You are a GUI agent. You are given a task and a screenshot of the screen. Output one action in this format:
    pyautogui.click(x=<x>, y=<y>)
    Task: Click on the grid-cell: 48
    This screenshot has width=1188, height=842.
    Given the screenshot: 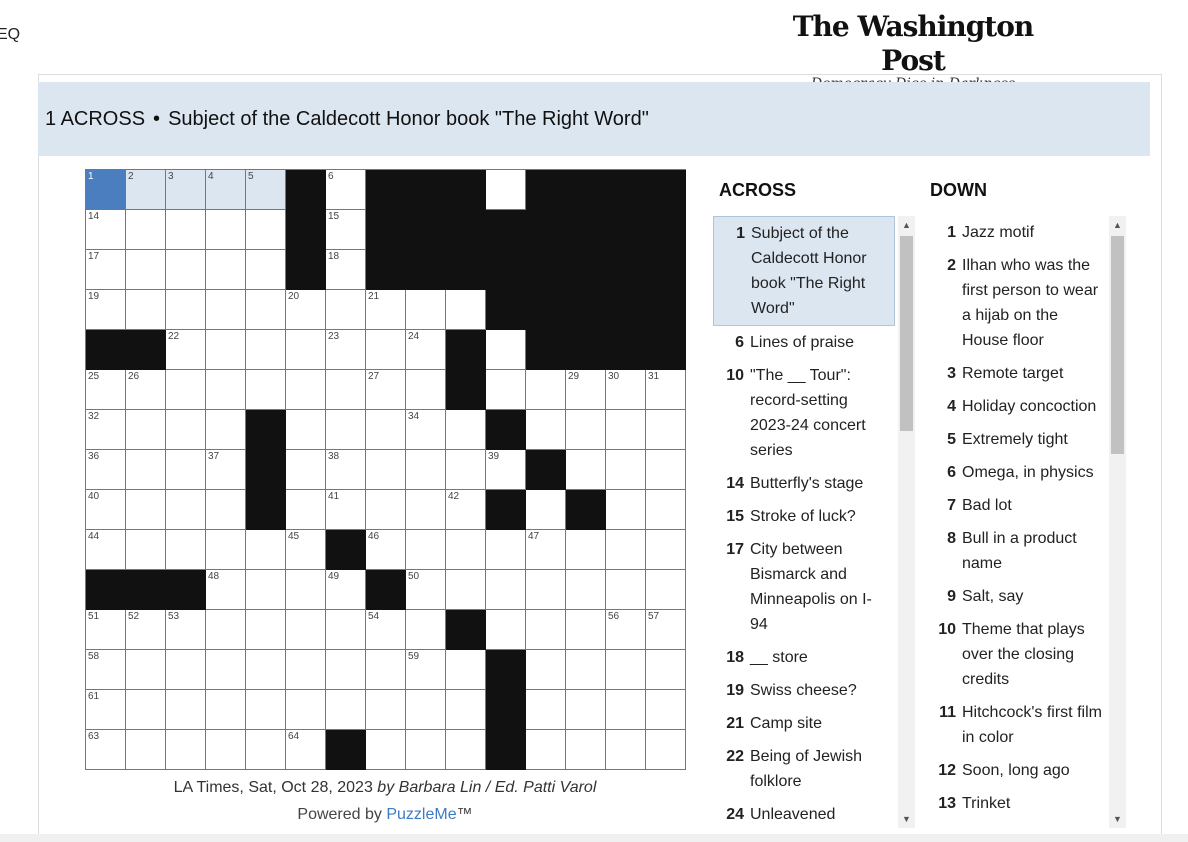 What is the action you would take?
    pyautogui.click(x=226, y=590)
    